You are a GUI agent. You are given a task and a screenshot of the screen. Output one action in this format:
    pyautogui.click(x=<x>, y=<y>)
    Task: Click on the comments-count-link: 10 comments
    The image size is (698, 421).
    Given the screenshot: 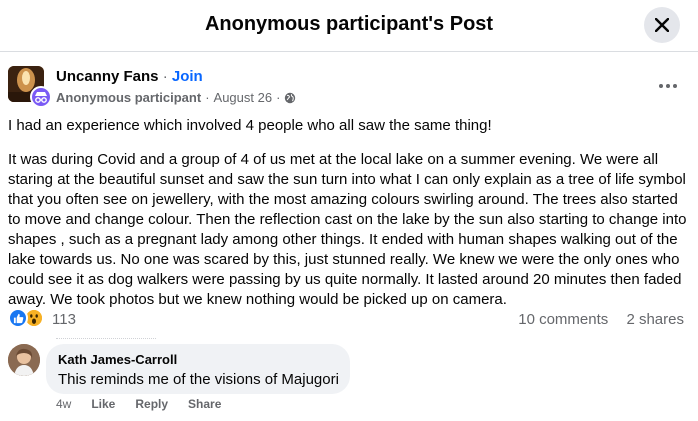 What is the action you would take?
    pyautogui.click(x=563, y=319)
    